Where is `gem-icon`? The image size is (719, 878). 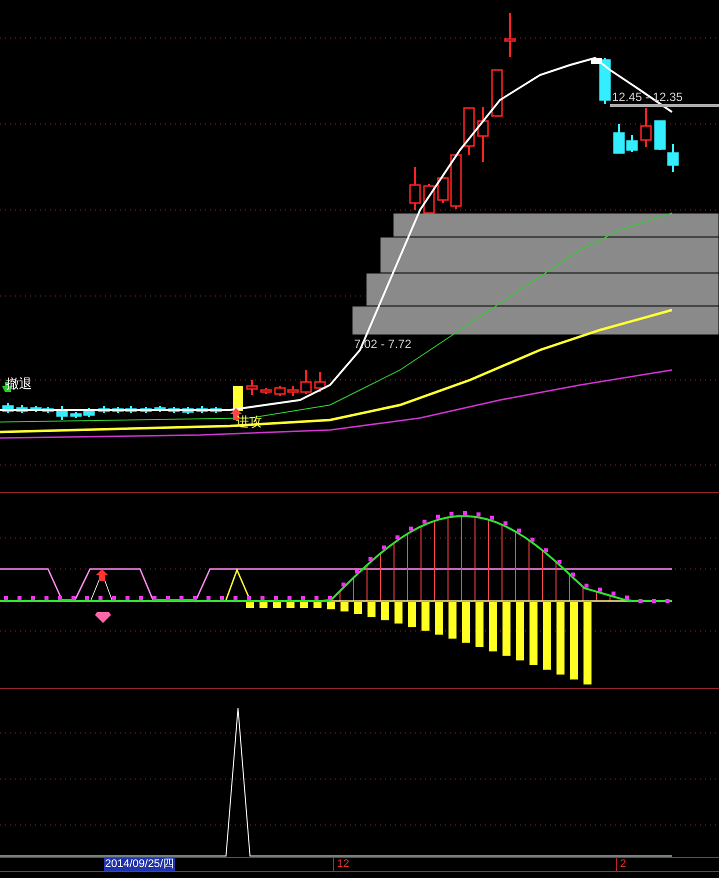
gem-icon is located at coordinates (103, 617).